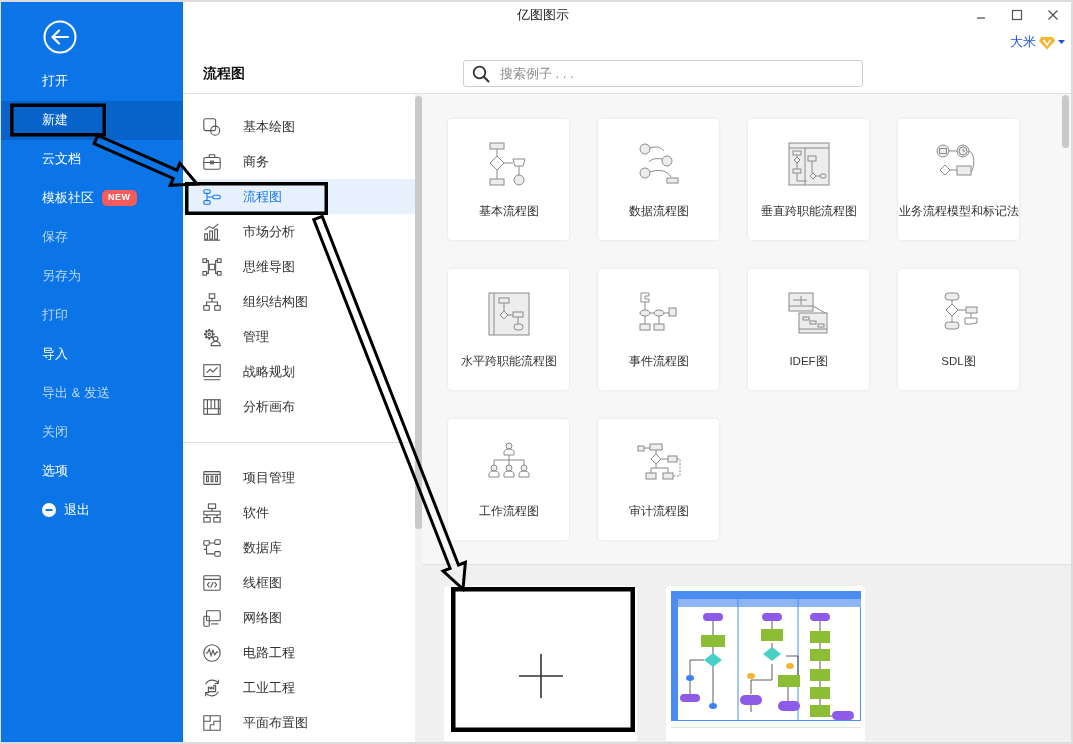 The width and height of the screenshot is (1073, 744). Describe the element at coordinates (212, 266) in the screenshot. I see `mind-map-icon` at that location.